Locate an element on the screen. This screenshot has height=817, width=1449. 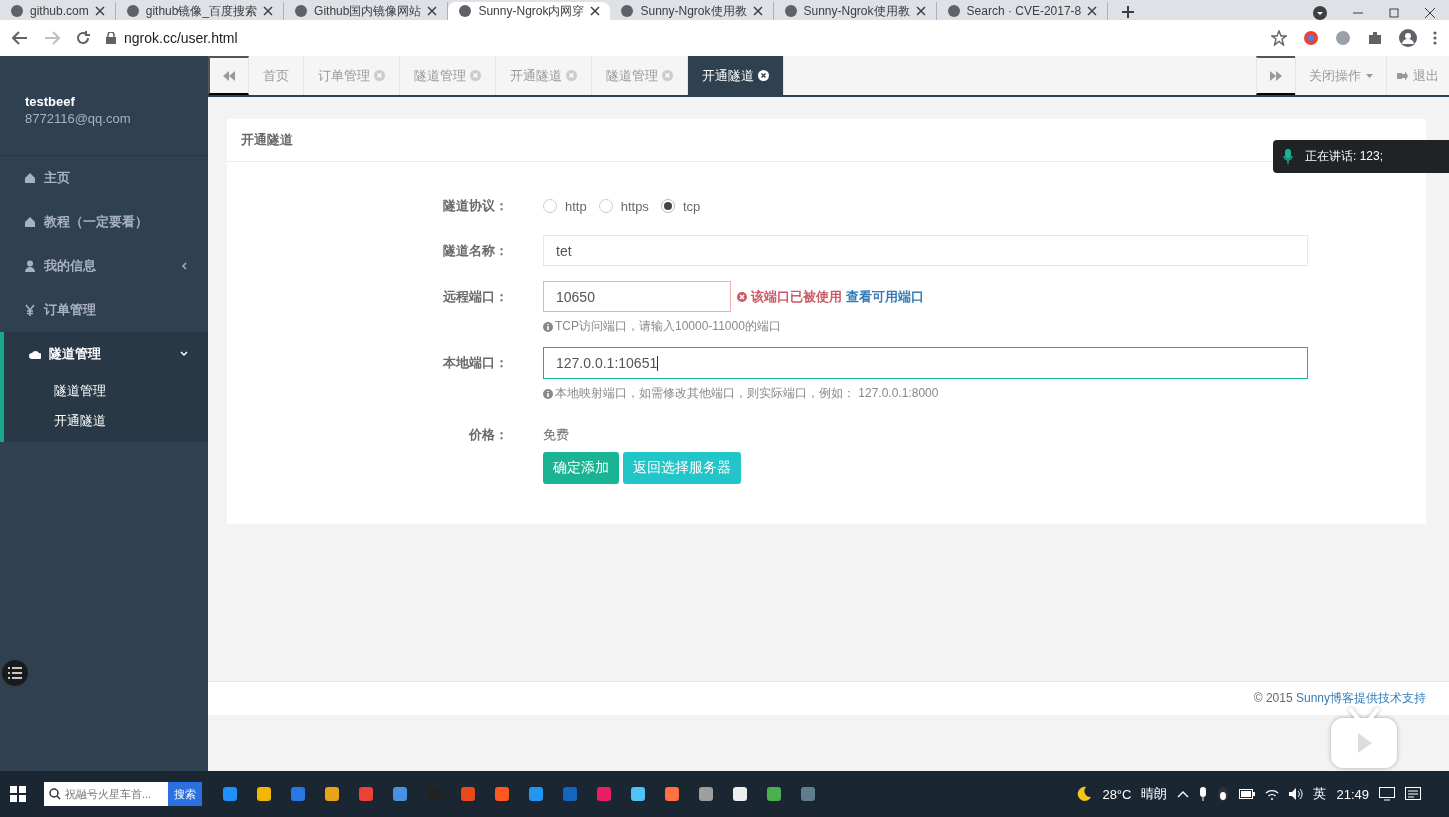
weather-text: 晴朗 is located at coordinates (1154, 794).